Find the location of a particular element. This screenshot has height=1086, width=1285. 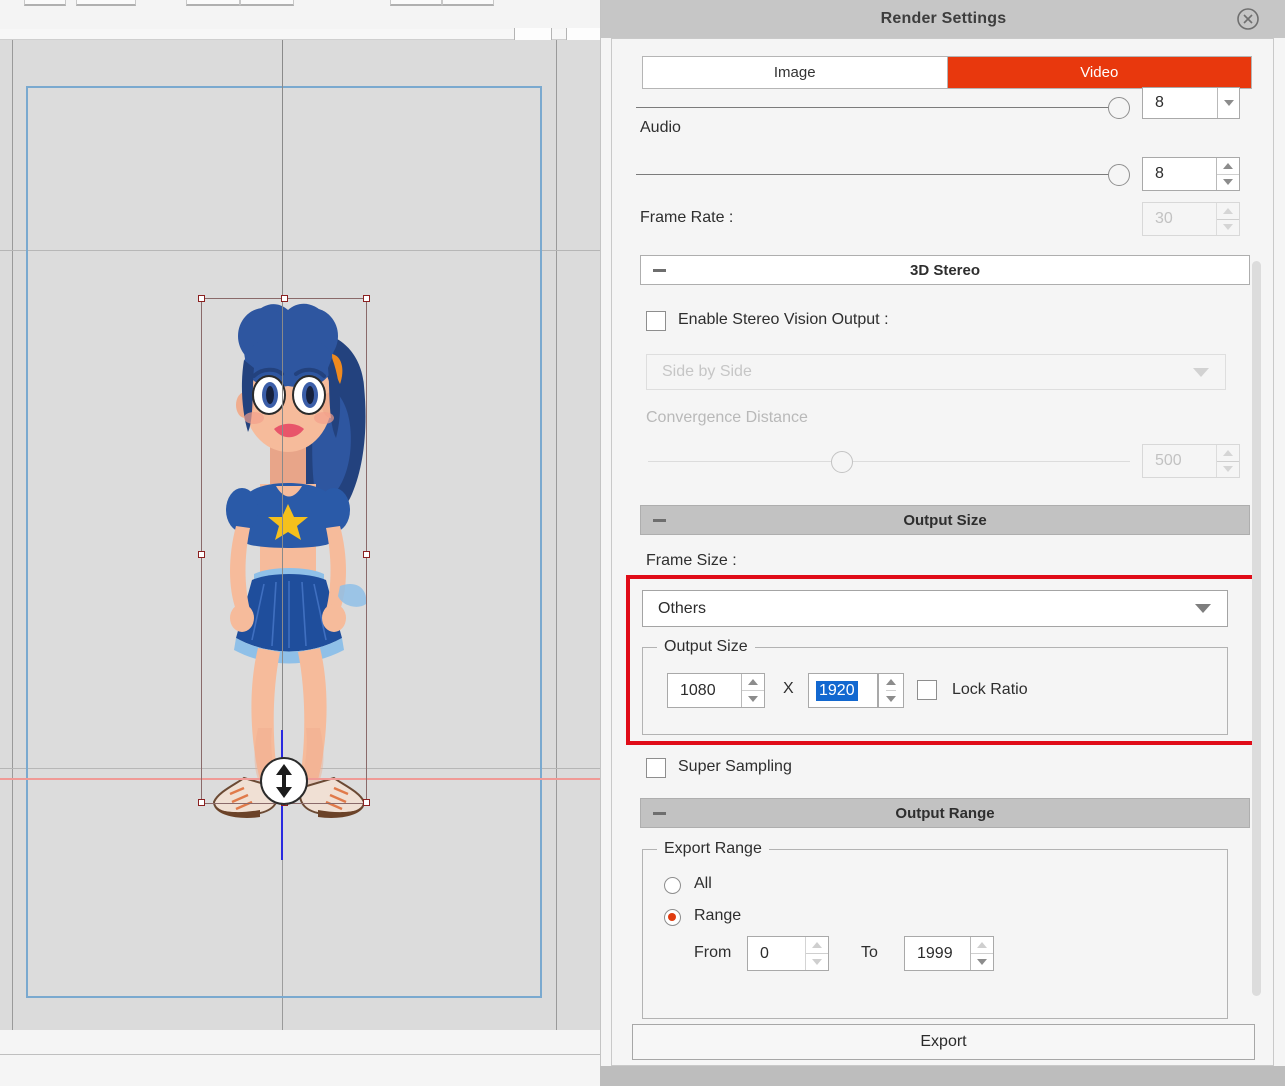

section-header-3d-stereo: 3D Stereo is located at coordinates (945, 270).